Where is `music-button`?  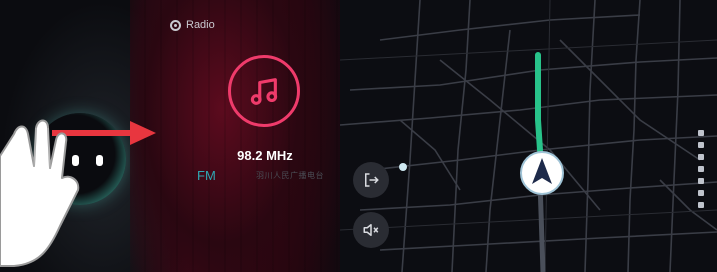 music-button is located at coordinates (264, 91).